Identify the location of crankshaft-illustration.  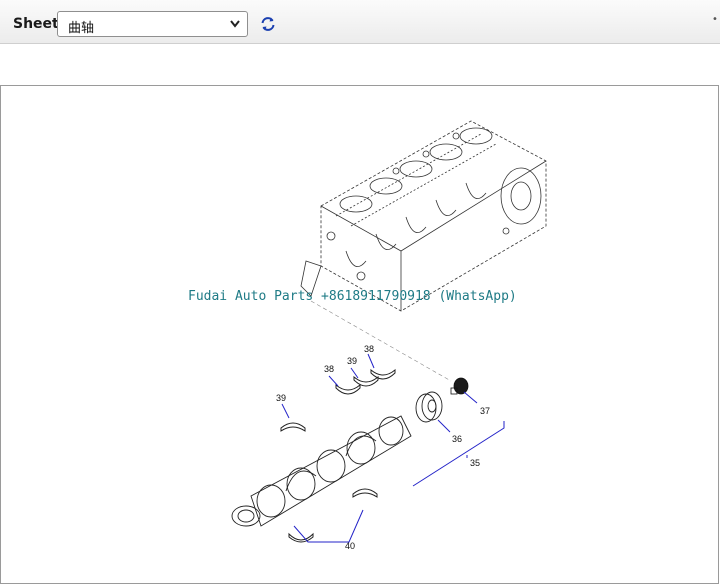
(321, 471).